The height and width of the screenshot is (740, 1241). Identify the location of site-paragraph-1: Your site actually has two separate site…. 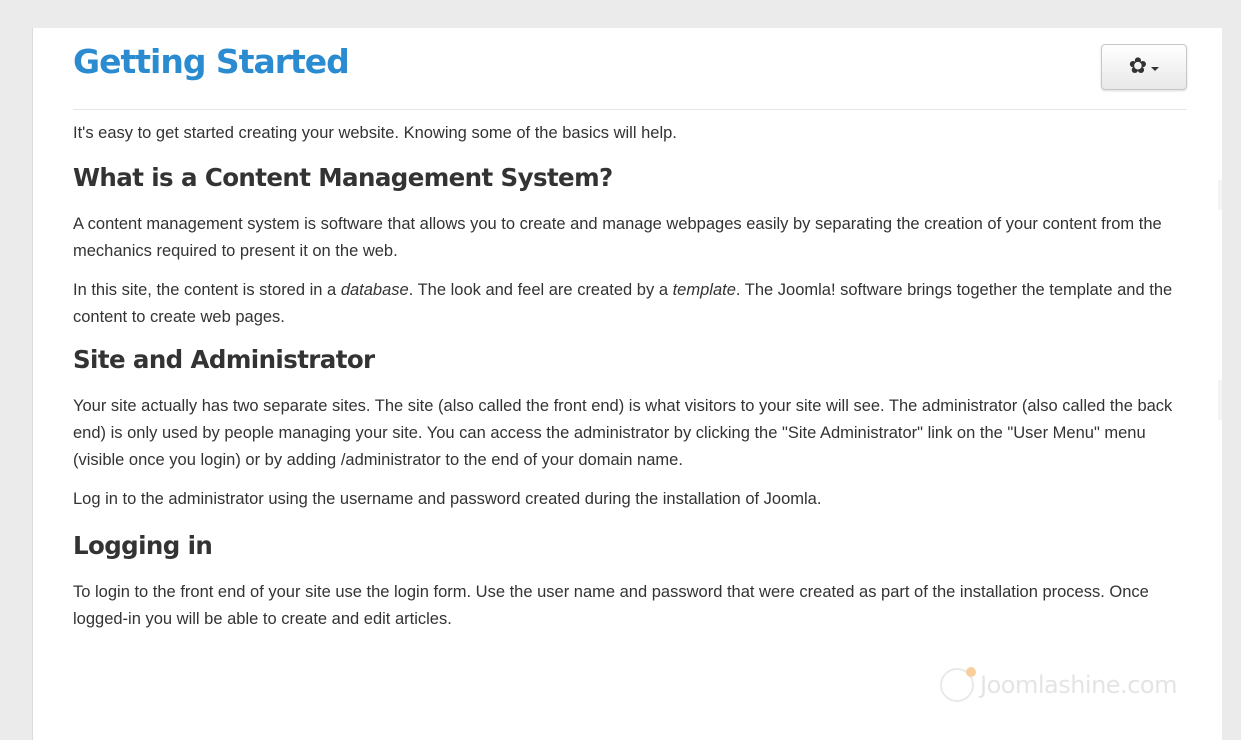
(623, 433).